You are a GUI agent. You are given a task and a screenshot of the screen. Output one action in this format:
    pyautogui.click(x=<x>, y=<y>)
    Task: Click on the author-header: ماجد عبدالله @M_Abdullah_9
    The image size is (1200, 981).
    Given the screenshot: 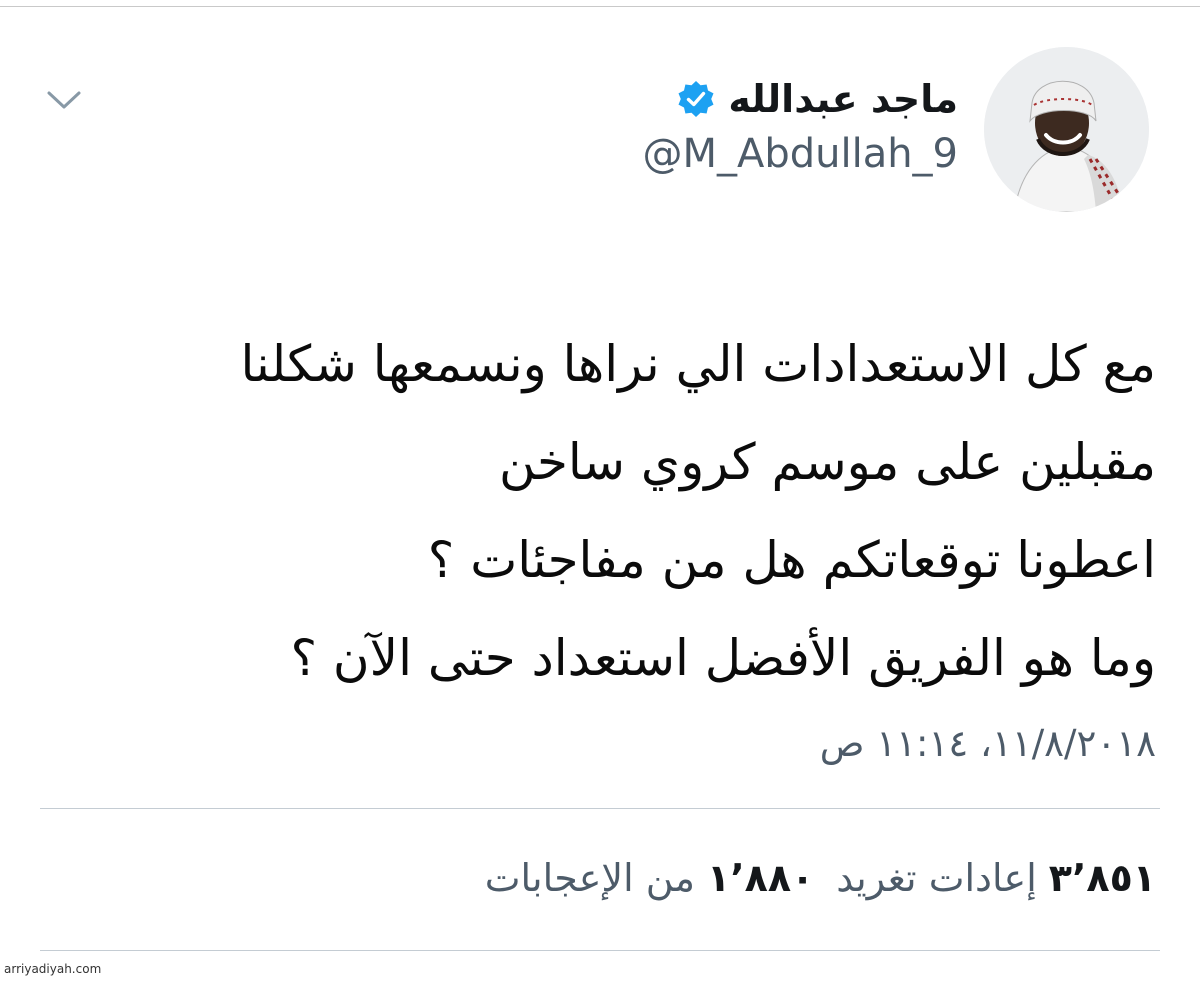 What is the action you would take?
    pyautogui.click(x=800, y=123)
    